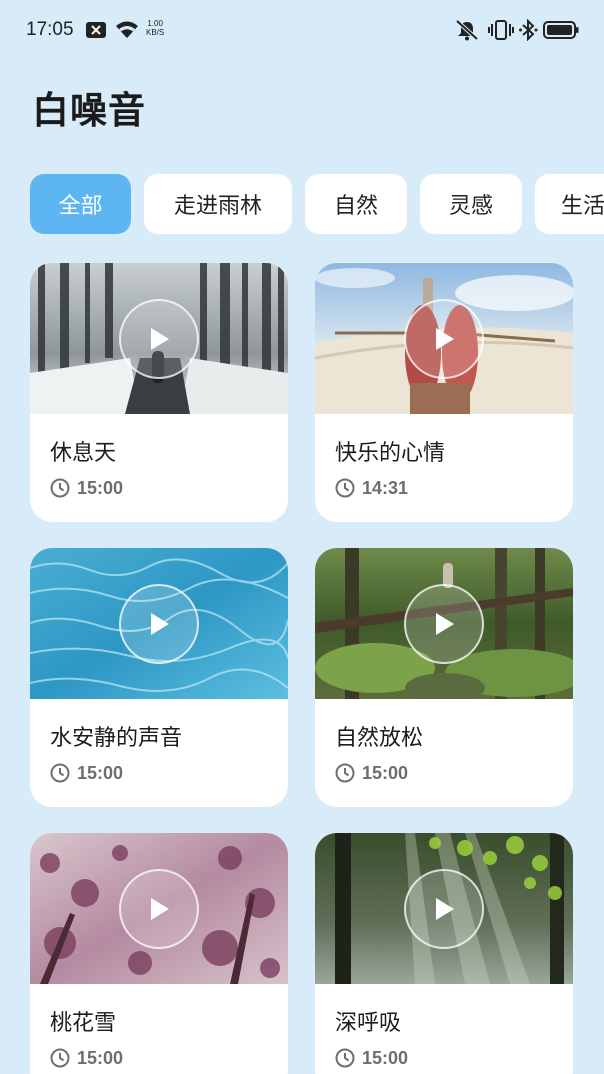 This screenshot has width=604, height=1074. Describe the element at coordinates (155, 23) in the screenshot. I see `net-speed-value: 1.00` at that location.